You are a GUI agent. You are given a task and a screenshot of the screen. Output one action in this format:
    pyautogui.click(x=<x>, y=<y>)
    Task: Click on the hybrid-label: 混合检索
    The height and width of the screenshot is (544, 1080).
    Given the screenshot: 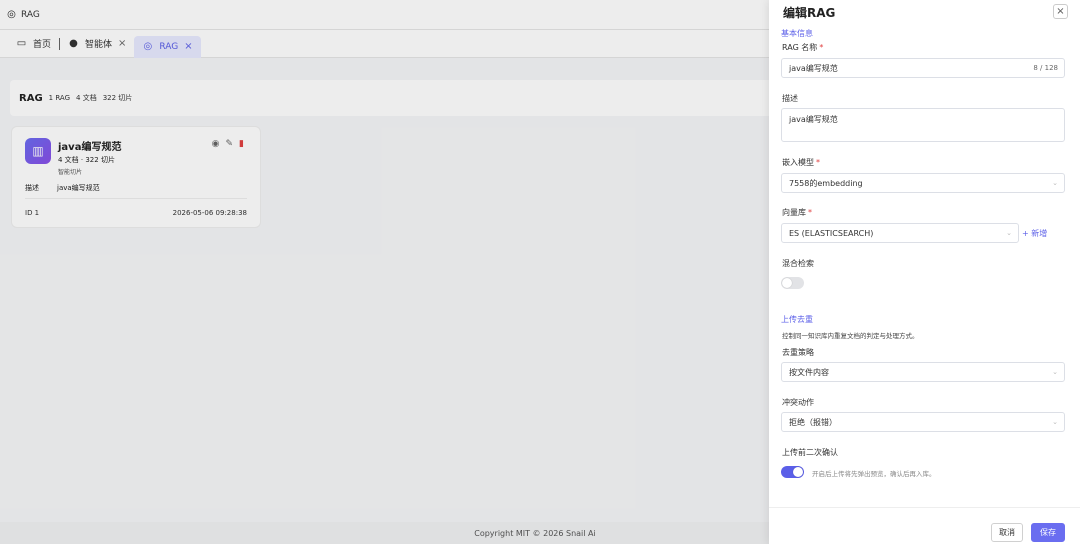 What is the action you would take?
    pyautogui.click(x=798, y=263)
    